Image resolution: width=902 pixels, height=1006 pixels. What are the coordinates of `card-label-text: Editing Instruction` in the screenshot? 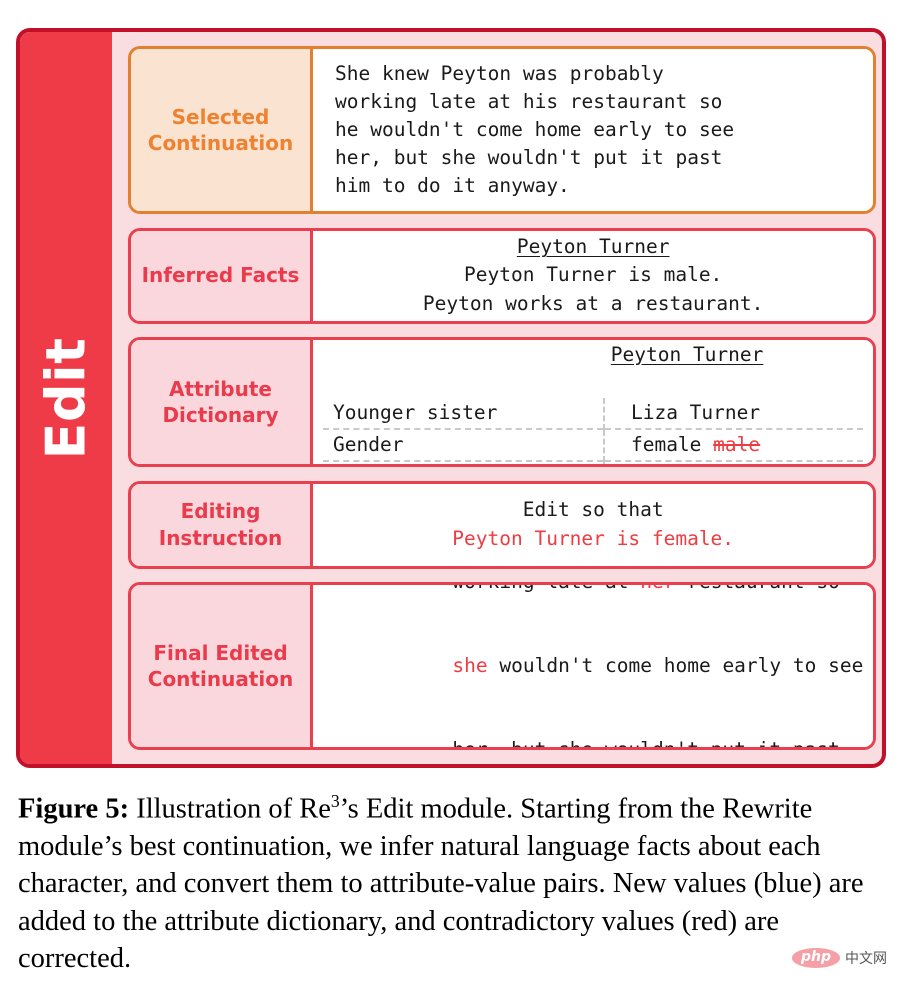 It's located at (220, 524).